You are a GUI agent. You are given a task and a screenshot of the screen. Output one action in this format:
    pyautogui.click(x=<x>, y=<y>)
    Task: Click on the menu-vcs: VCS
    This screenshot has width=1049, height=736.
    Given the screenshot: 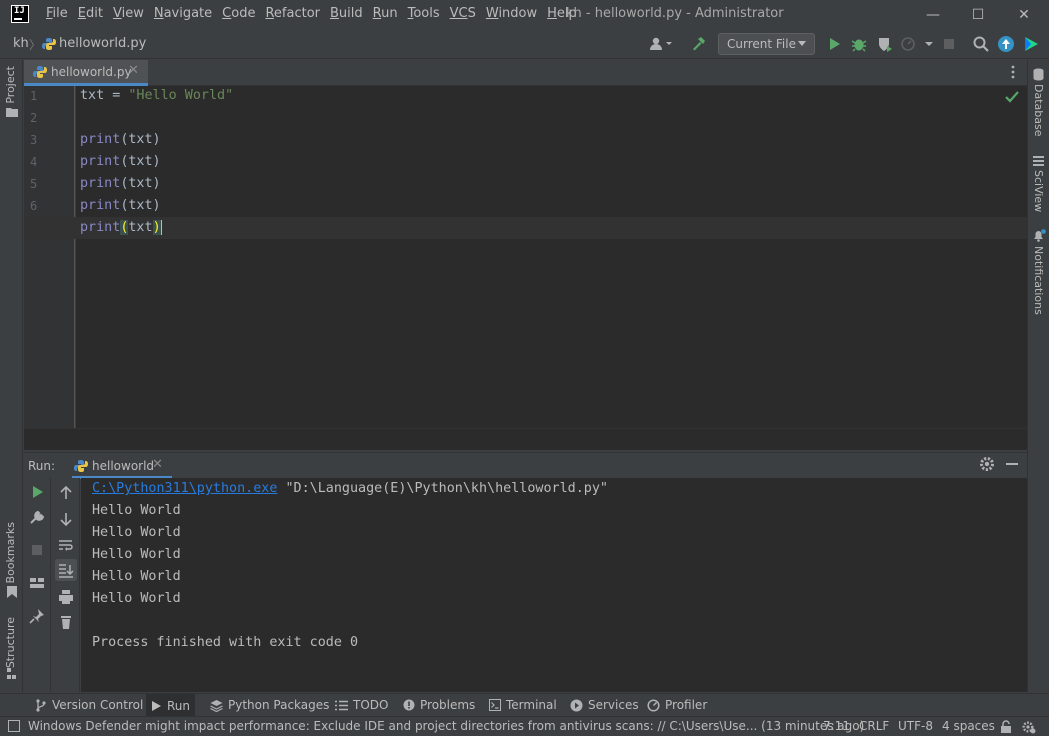 What is the action you would take?
    pyautogui.click(x=463, y=13)
    